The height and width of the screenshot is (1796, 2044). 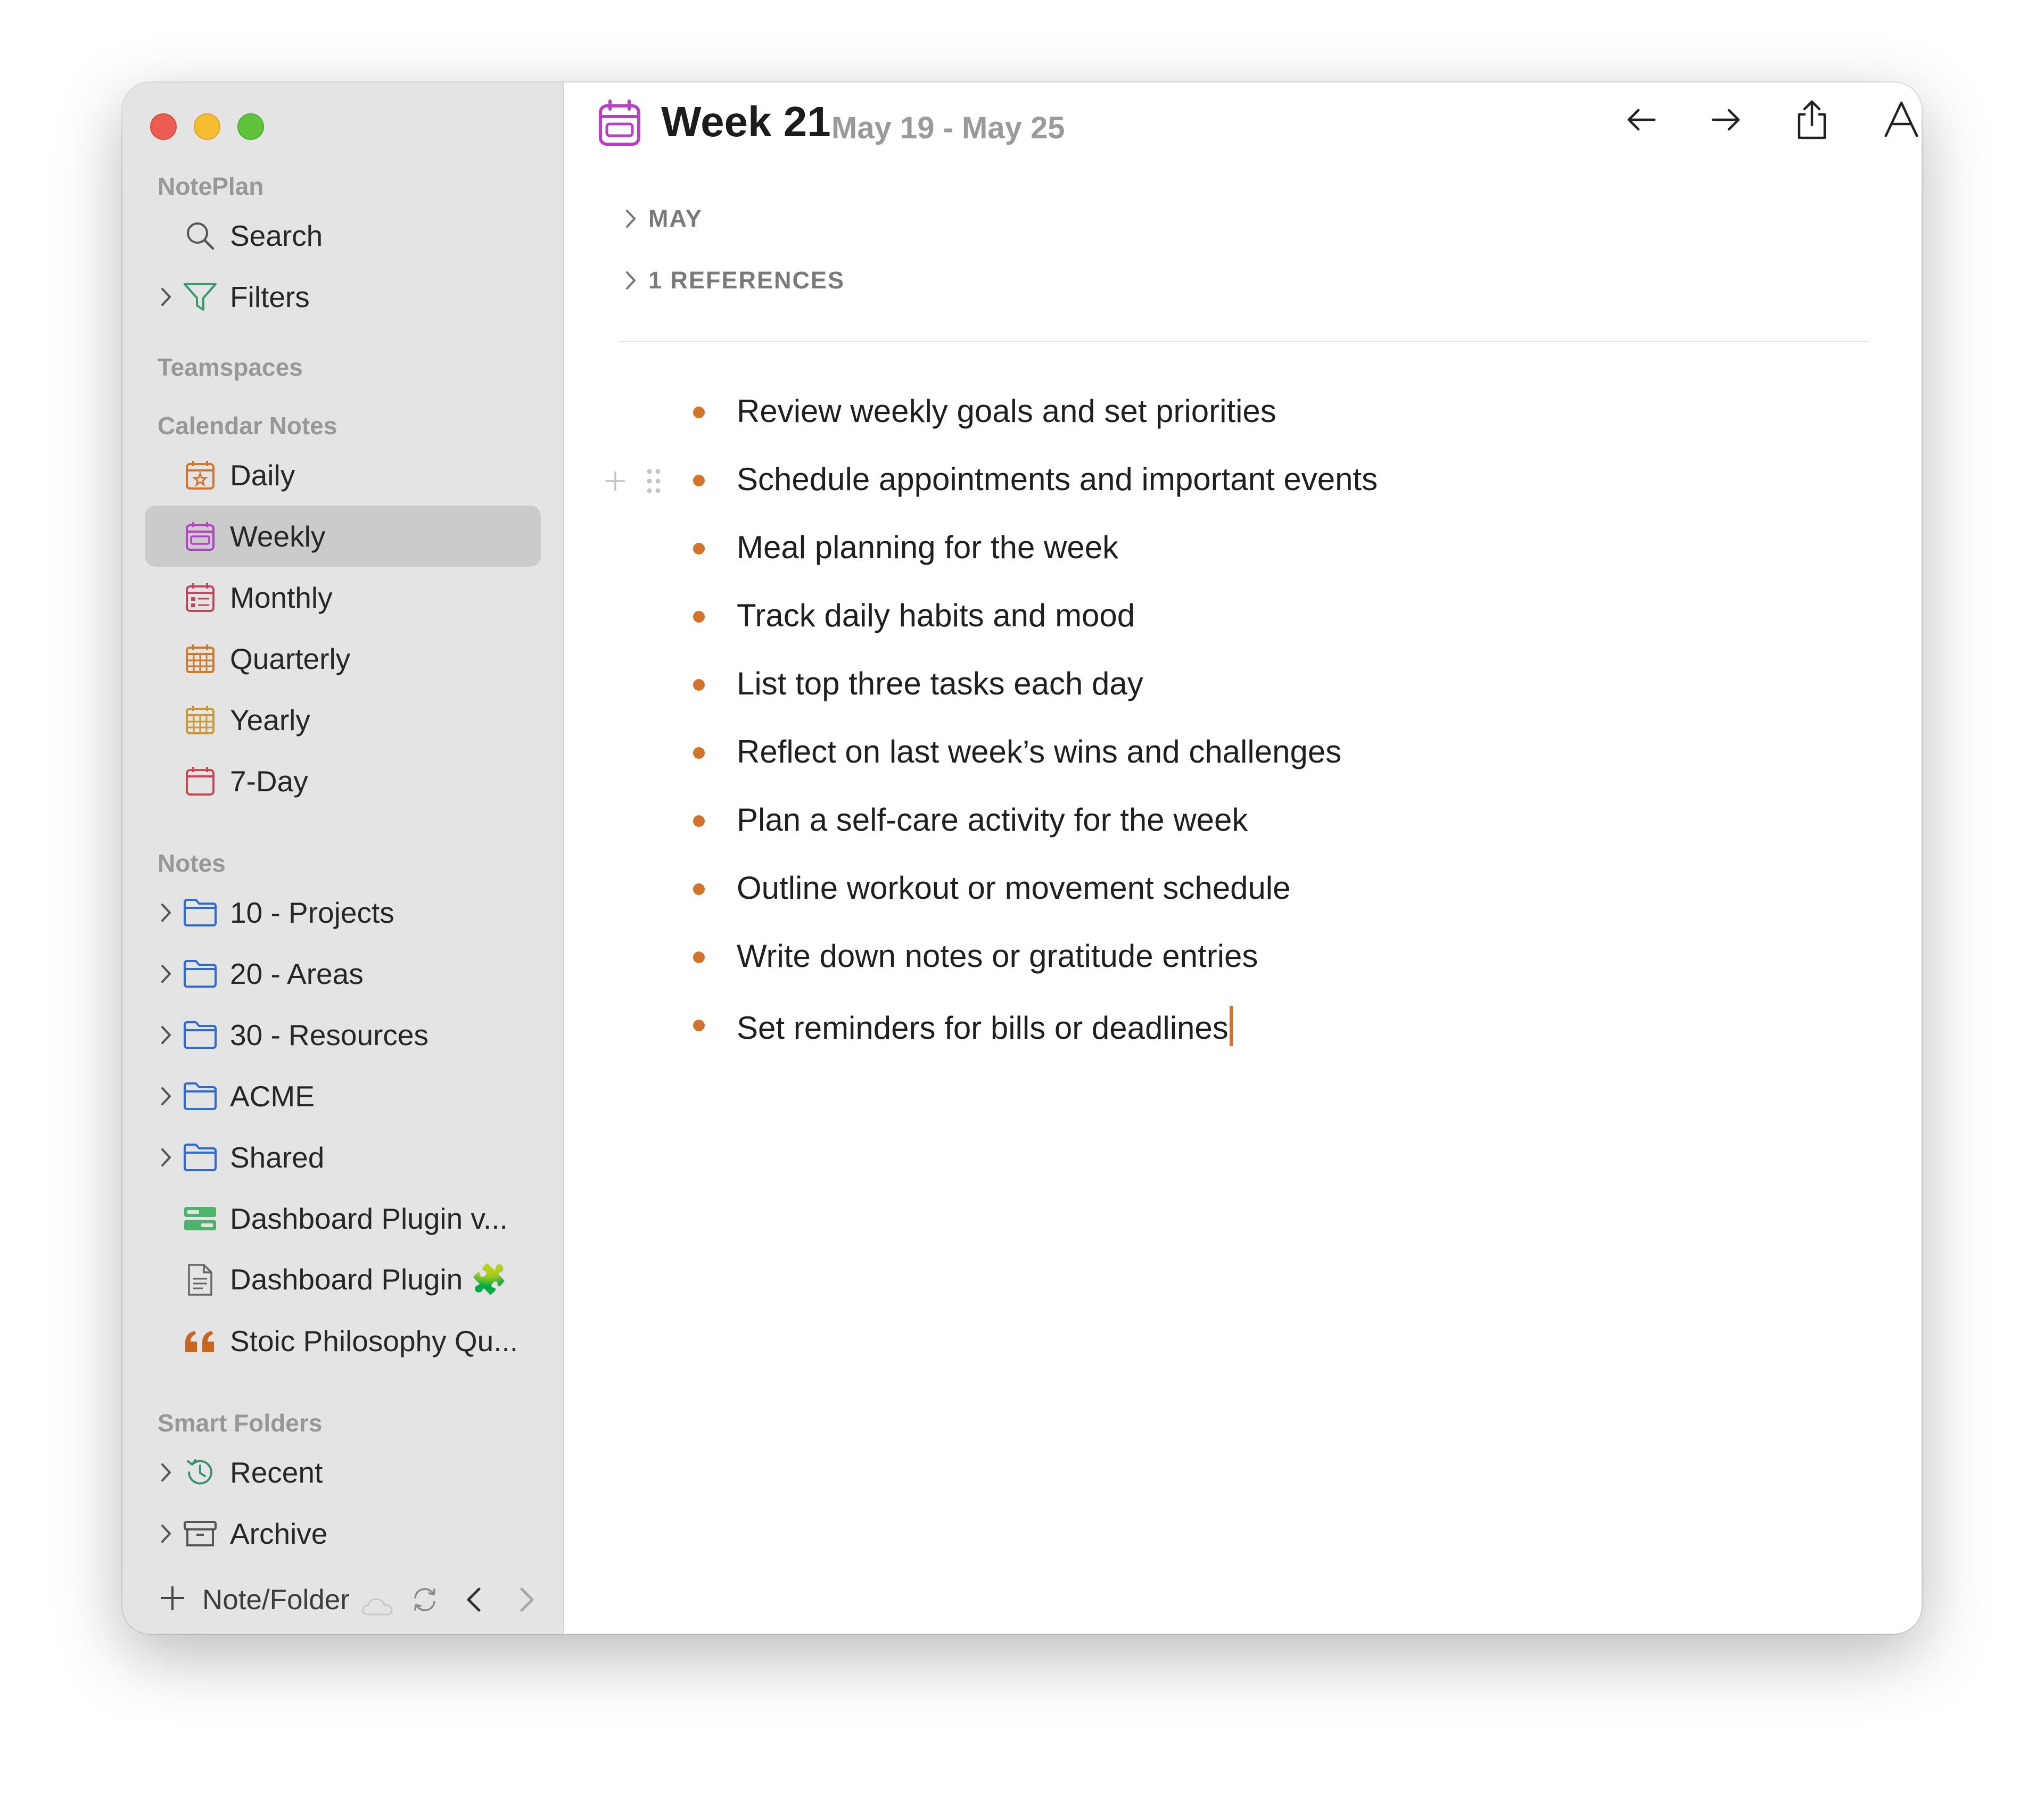 I want to click on sync-icon, so click(x=425, y=1603).